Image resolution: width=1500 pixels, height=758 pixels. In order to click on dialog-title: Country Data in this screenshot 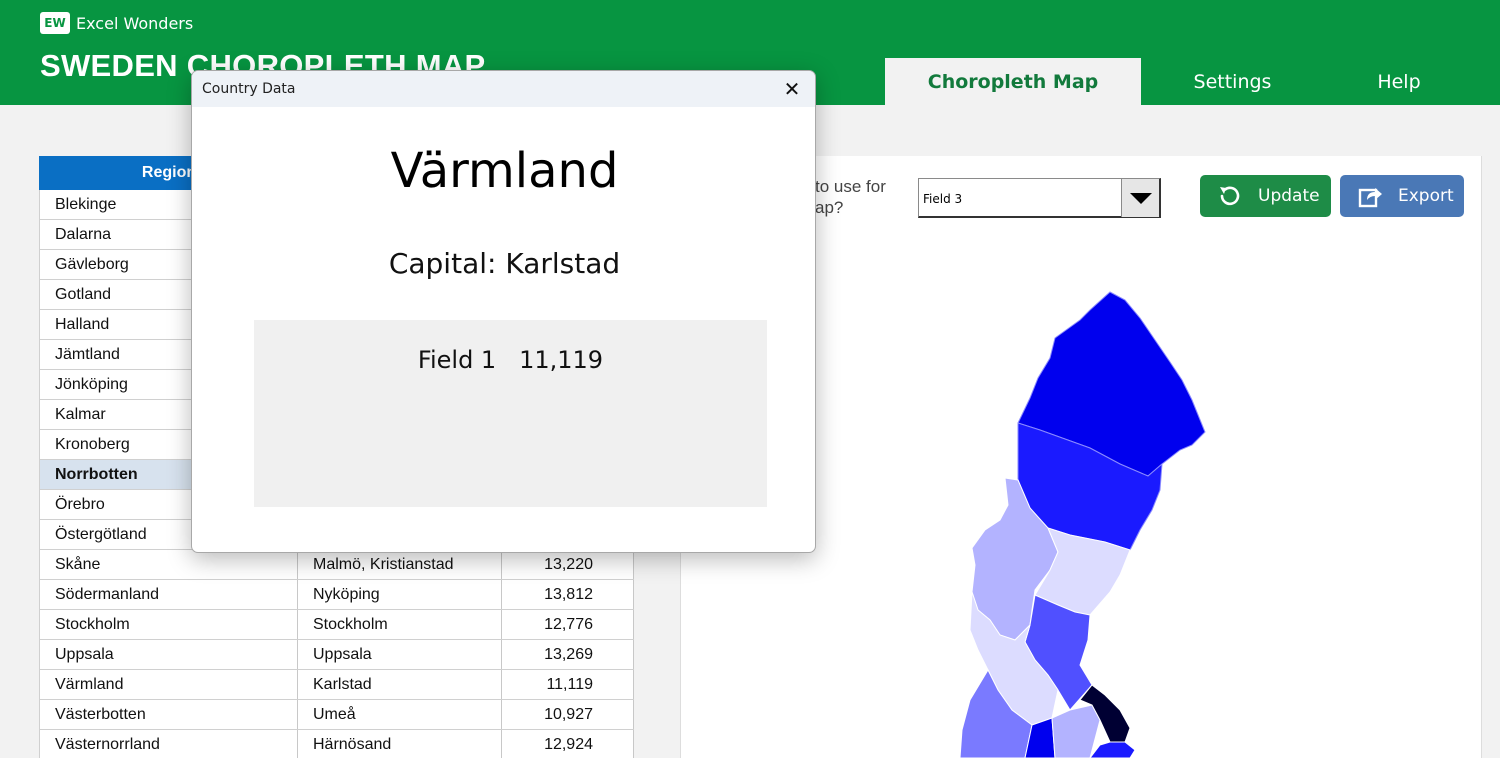, I will do `click(249, 89)`.